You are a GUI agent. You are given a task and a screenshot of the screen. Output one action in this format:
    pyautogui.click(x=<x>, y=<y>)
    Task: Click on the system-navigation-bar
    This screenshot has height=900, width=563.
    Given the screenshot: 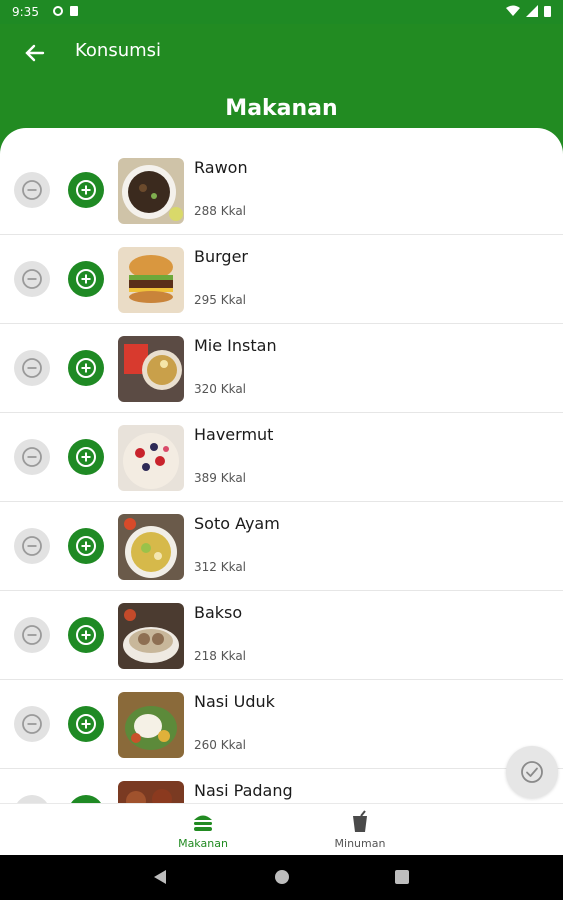 What is the action you would take?
    pyautogui.click(x=281, y=877)
    